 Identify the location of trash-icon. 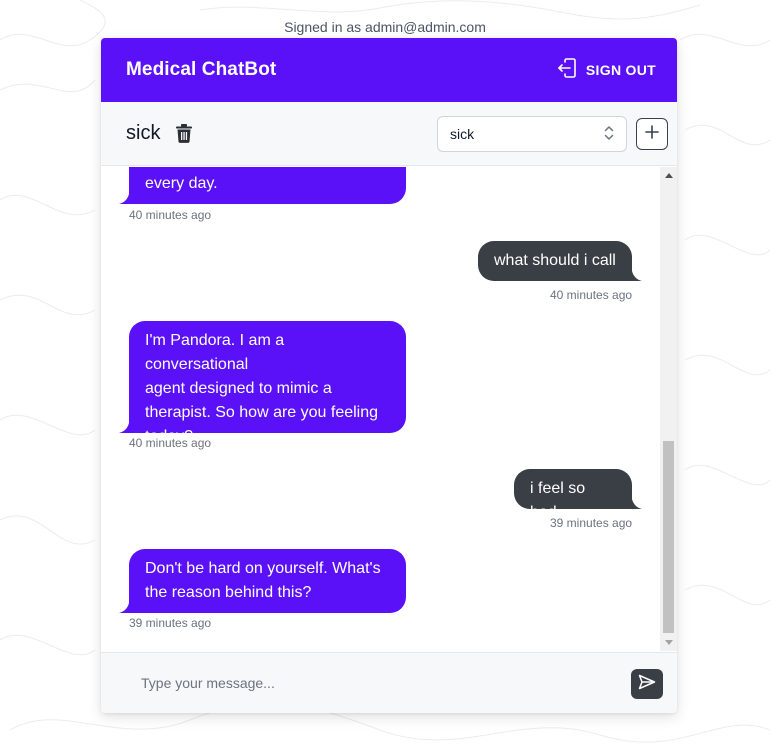
(184, 136).